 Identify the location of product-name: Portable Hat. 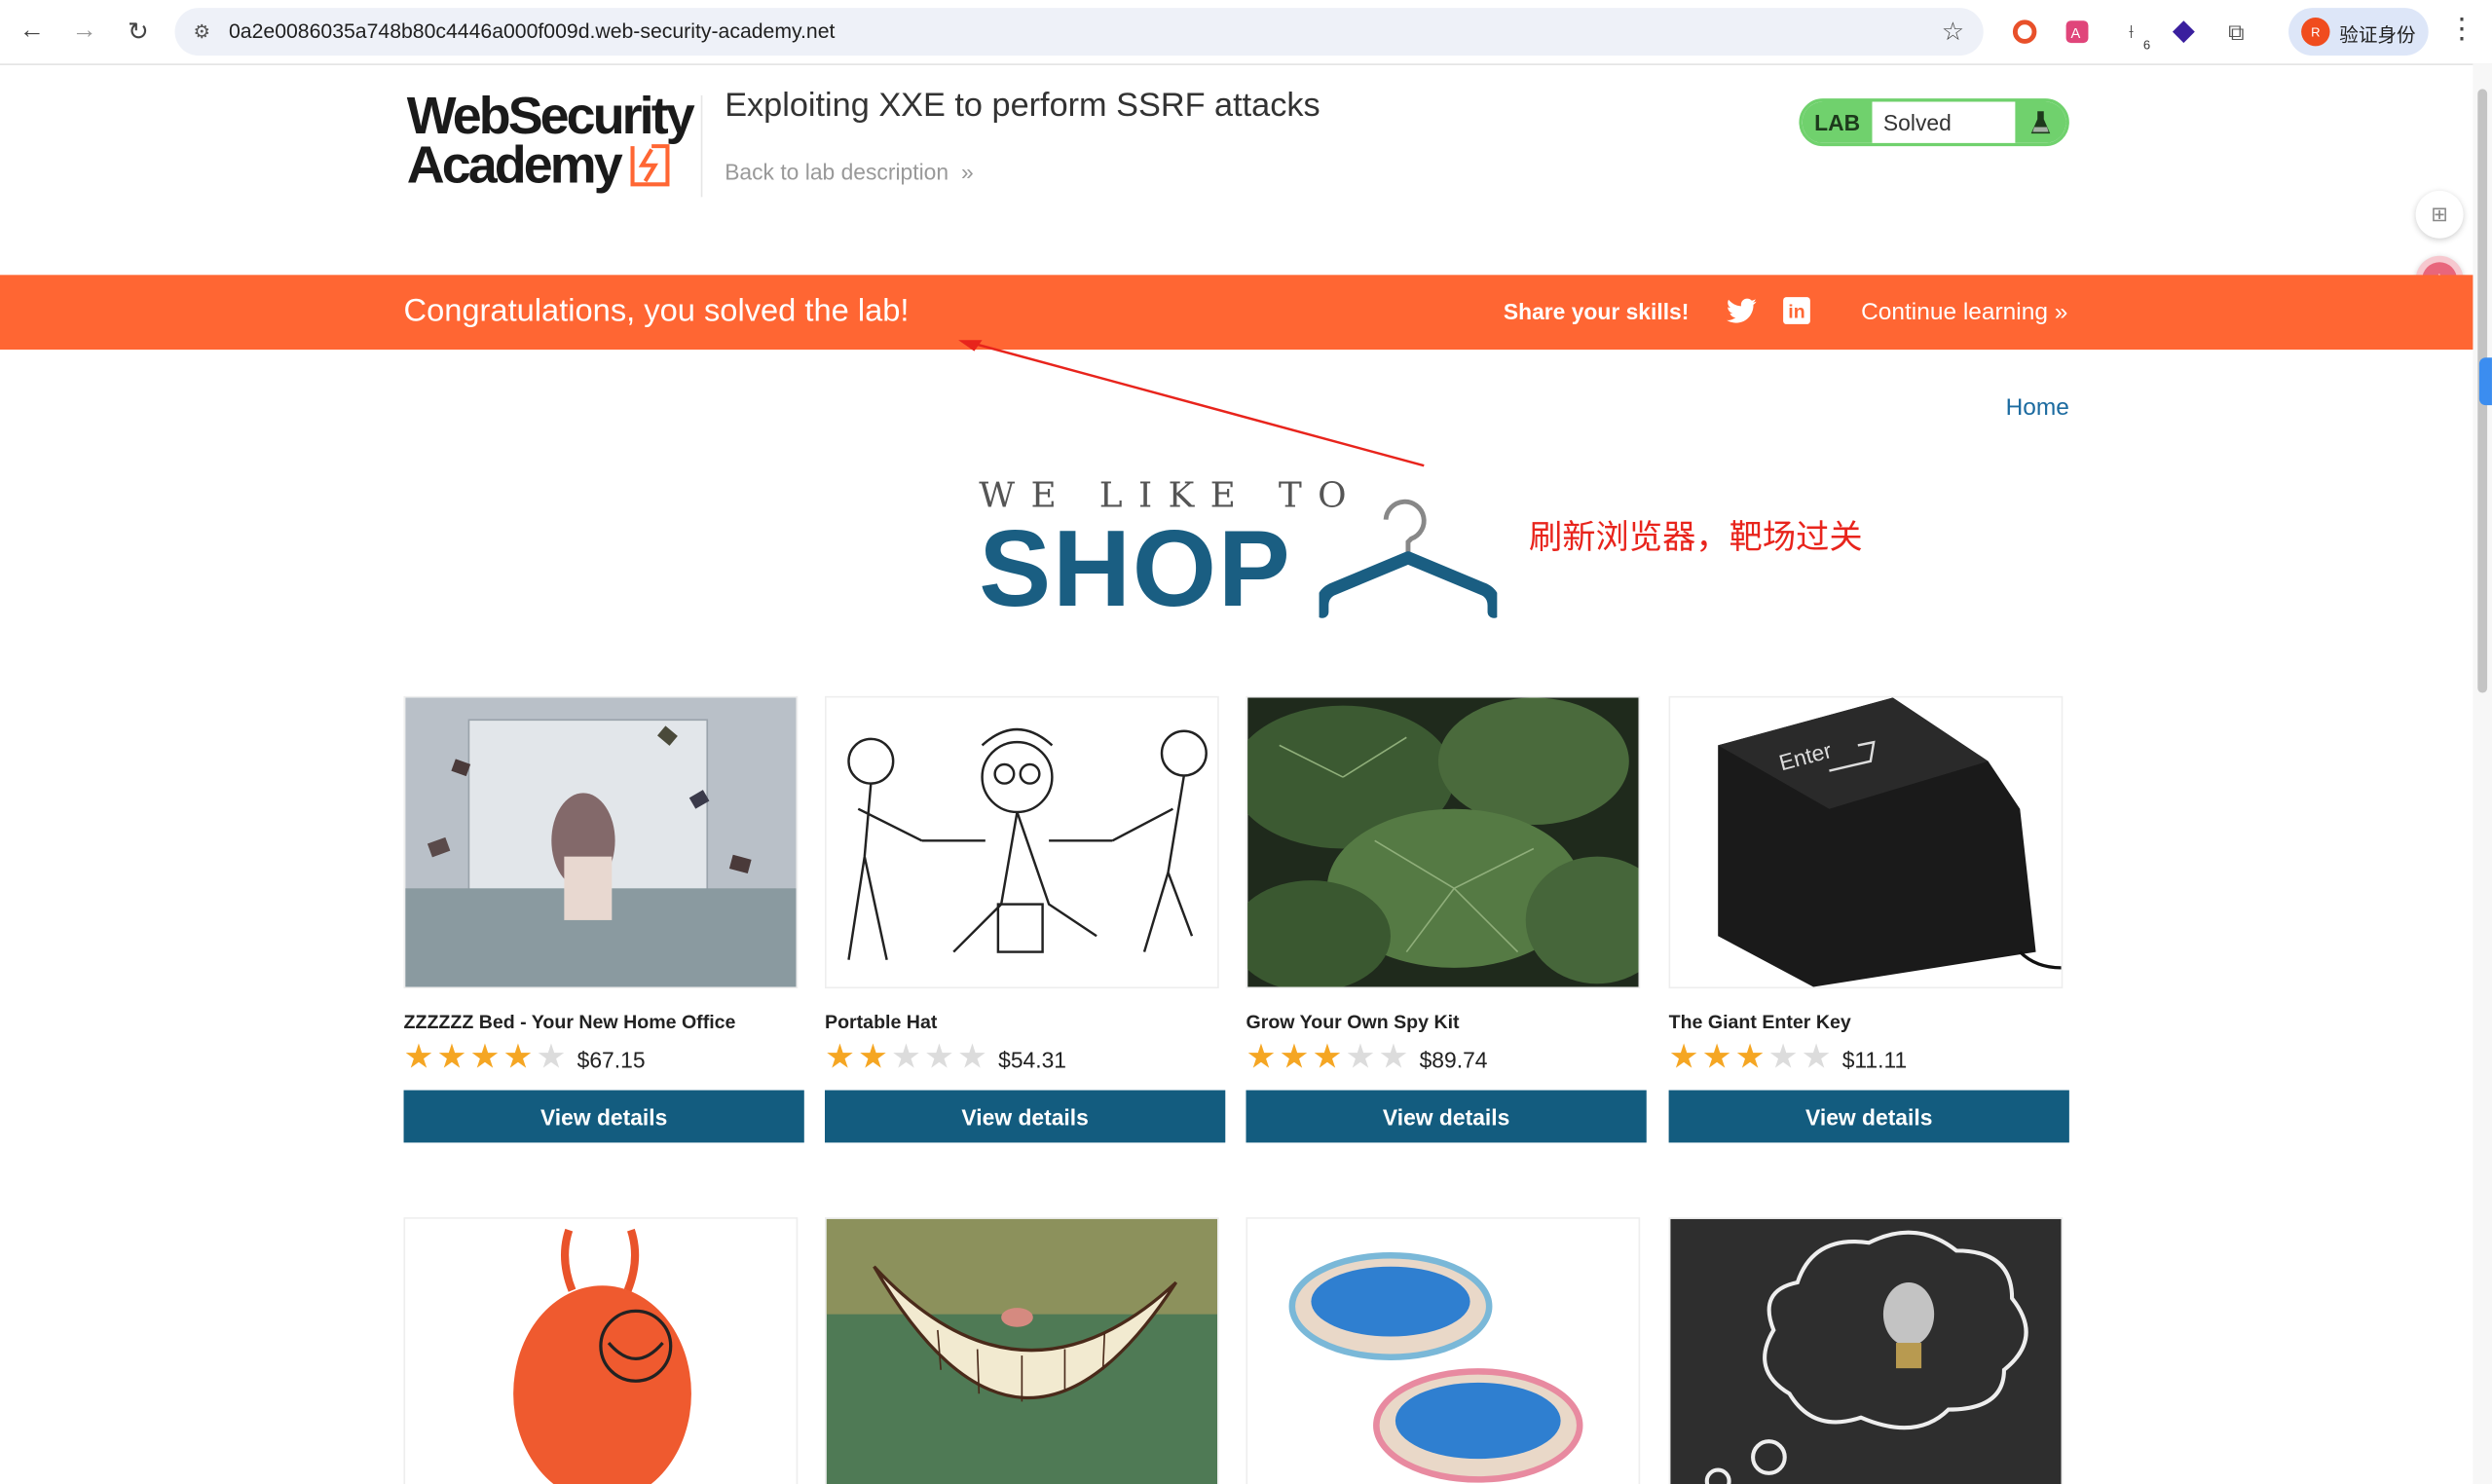
(881, 1021).